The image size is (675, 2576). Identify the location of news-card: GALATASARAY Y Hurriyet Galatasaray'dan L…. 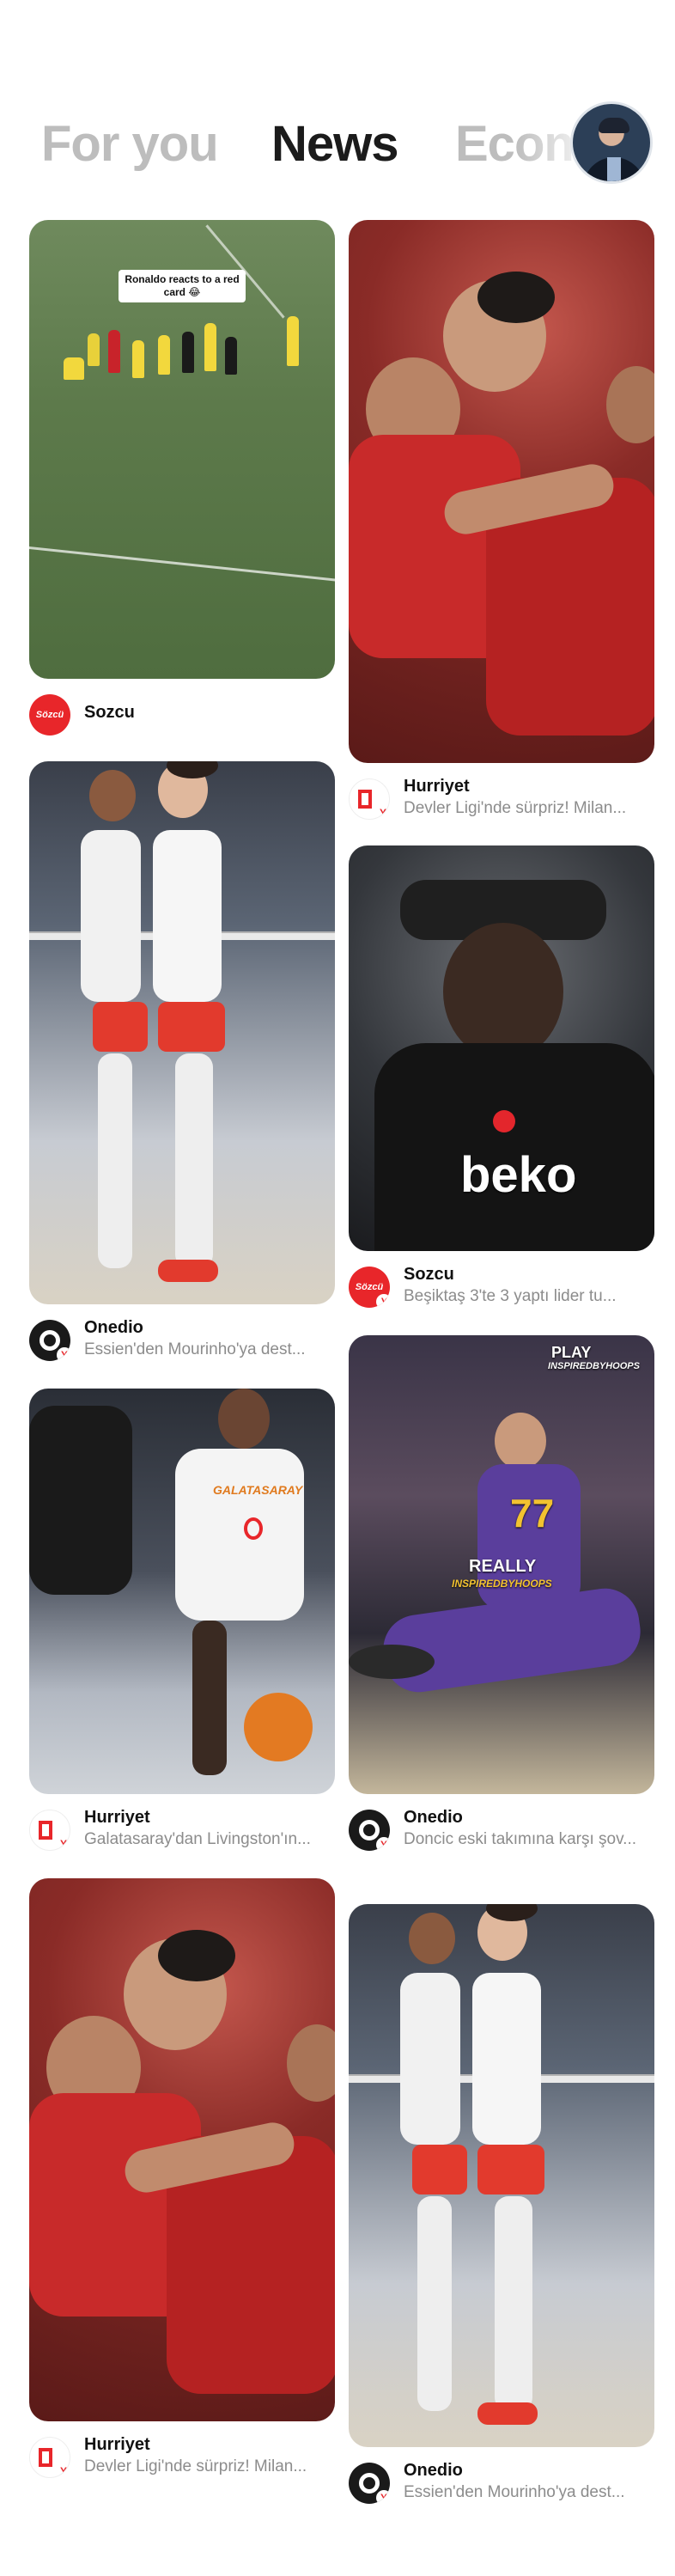
(182, 1626).